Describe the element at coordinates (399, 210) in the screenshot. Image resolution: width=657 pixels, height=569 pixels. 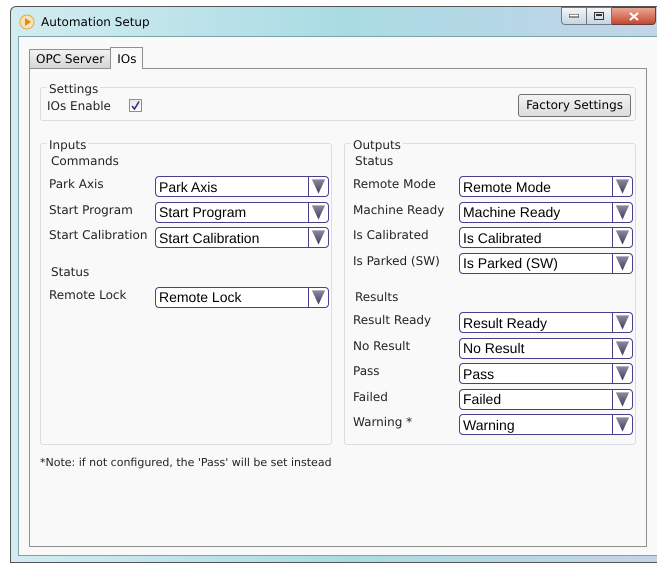
I see `field-label: Machine Ready` at that location.